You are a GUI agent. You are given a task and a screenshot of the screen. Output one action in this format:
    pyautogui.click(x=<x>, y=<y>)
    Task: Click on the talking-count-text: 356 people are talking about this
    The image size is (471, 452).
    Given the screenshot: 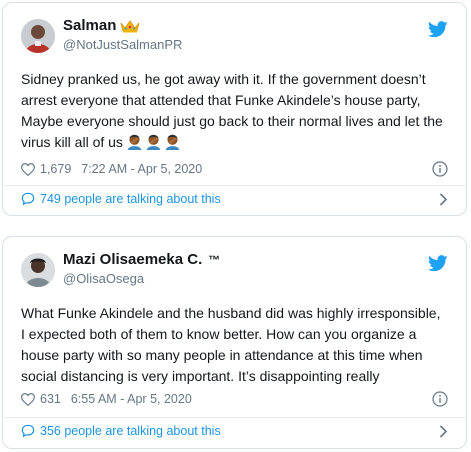 What is the action you would take?
    pyautogui.click(x=130, y=431)
    